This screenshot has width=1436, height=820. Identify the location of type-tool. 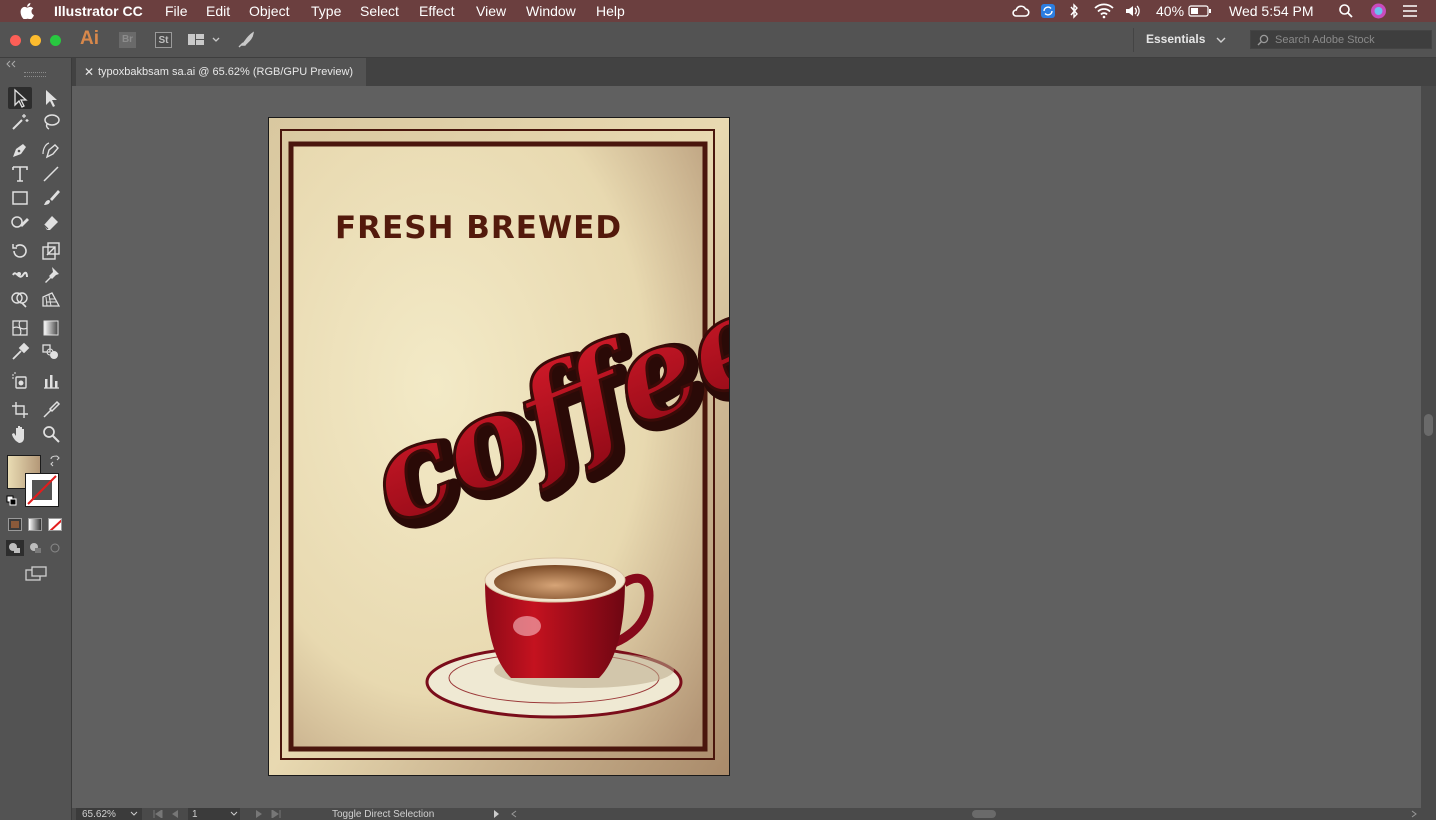
(20, 174).